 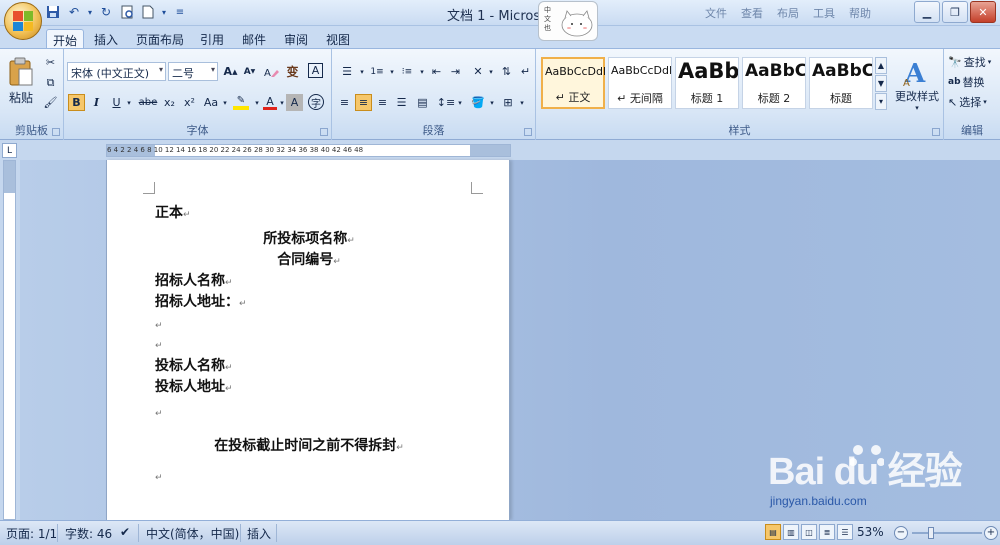 What do you see at coordinates (422, 102) in the screenshot?
I see `distributed-icon: ▤` at bounding box center [422, 102].